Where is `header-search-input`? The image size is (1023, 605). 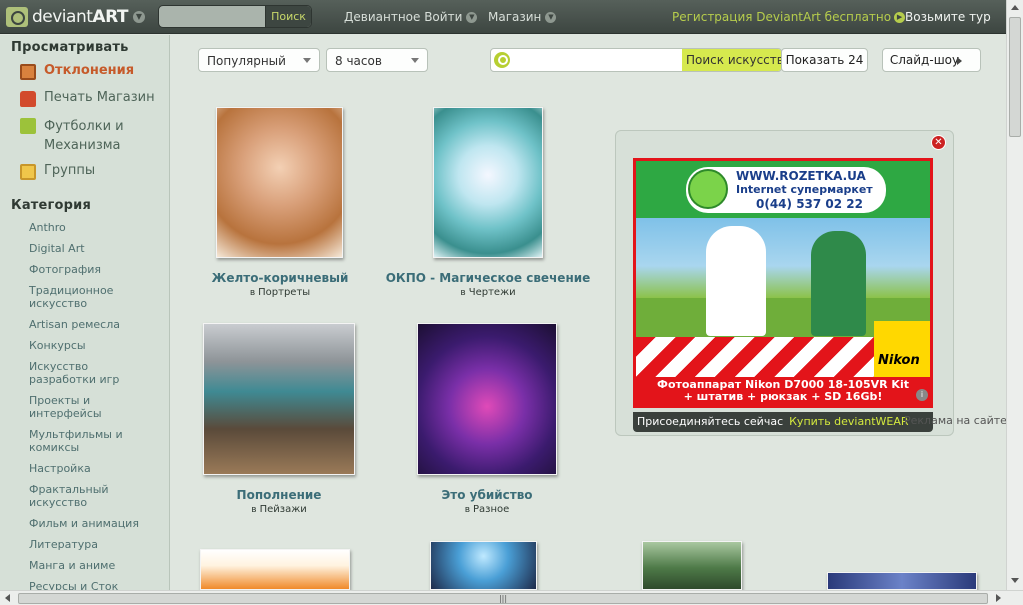
header-search-input is located at coordinates (213, 16).